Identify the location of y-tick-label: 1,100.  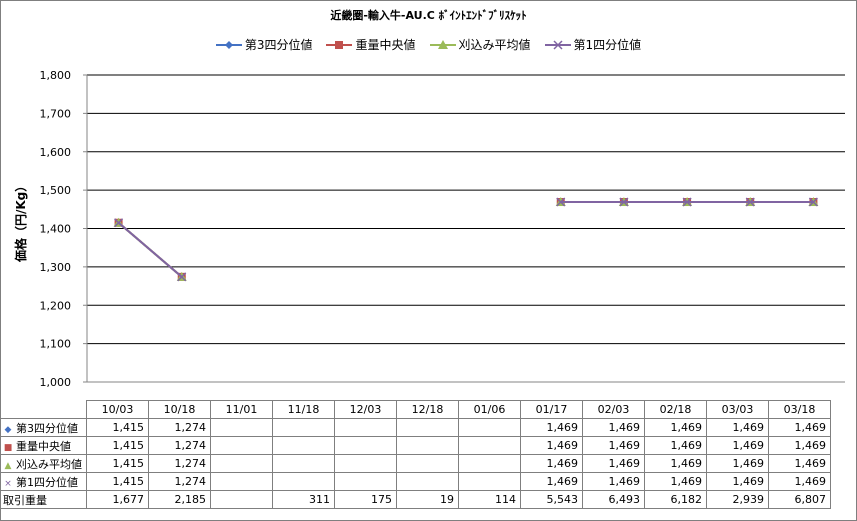
(56, 344).